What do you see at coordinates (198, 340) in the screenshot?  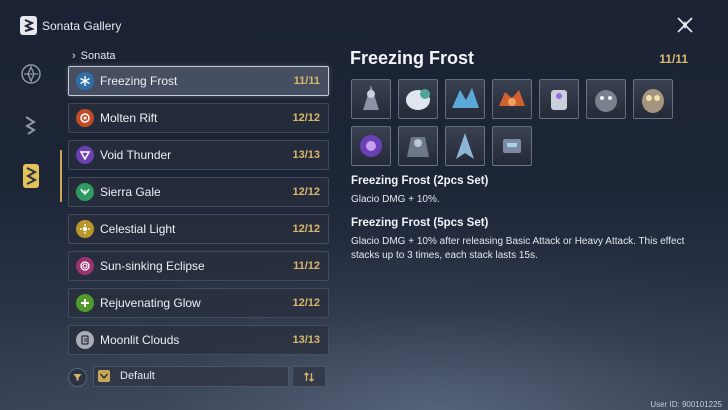 I see `set-row-moonlit-clouds: Moonlit Clouds 13/13` at bounding box center [198, 340].